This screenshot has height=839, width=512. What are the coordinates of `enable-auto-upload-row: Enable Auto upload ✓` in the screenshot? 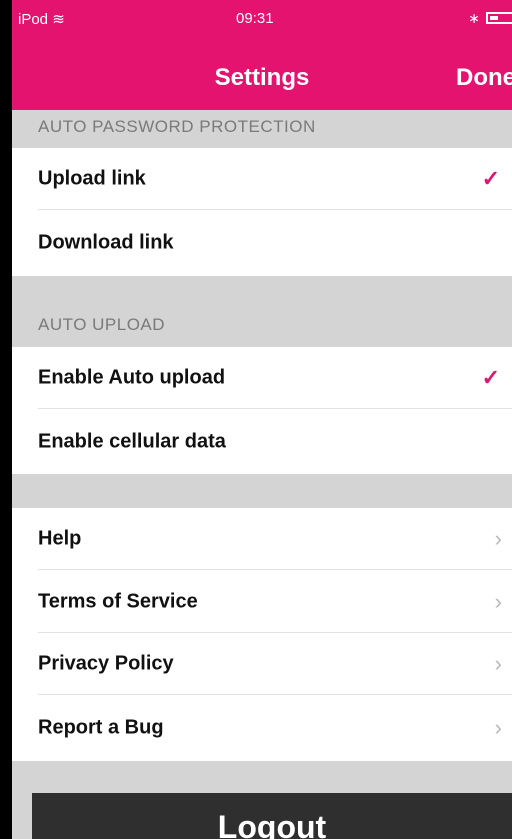 It's located at (262, 378).